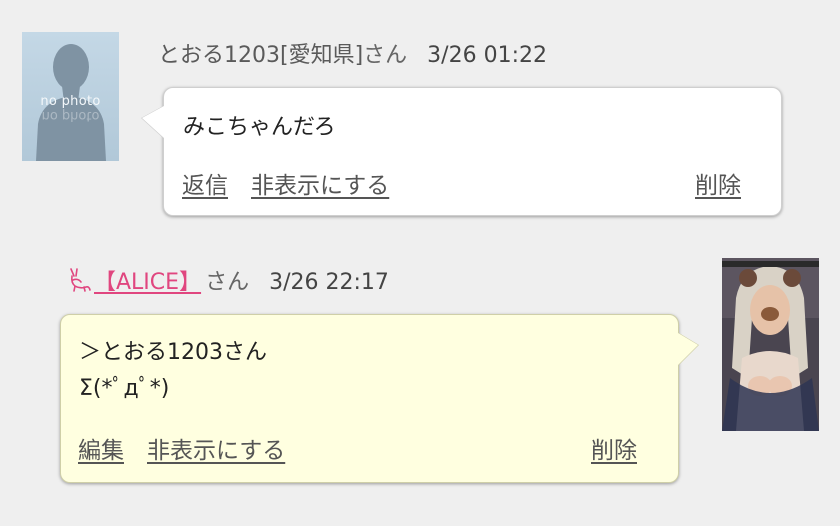 This screenshot has width=840, height=526. Describe the element at coordinates (147, 282) in the screenshot. I see `author-name: 【ALICE】` at that location.